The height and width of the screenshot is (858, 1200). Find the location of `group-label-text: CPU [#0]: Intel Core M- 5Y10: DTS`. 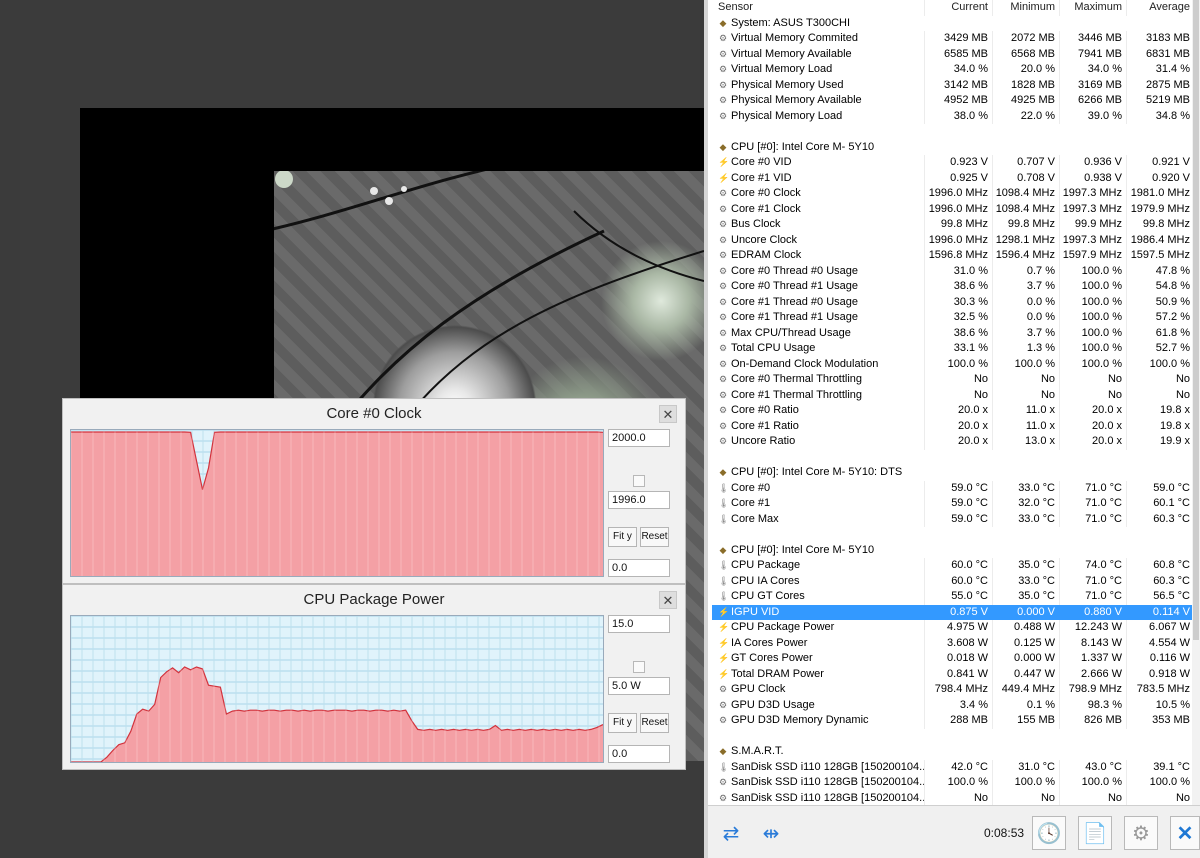

group-label-text: CPU [#0]: Intel Core M- 5Y10: DTS is located at coordinates (817, 472).